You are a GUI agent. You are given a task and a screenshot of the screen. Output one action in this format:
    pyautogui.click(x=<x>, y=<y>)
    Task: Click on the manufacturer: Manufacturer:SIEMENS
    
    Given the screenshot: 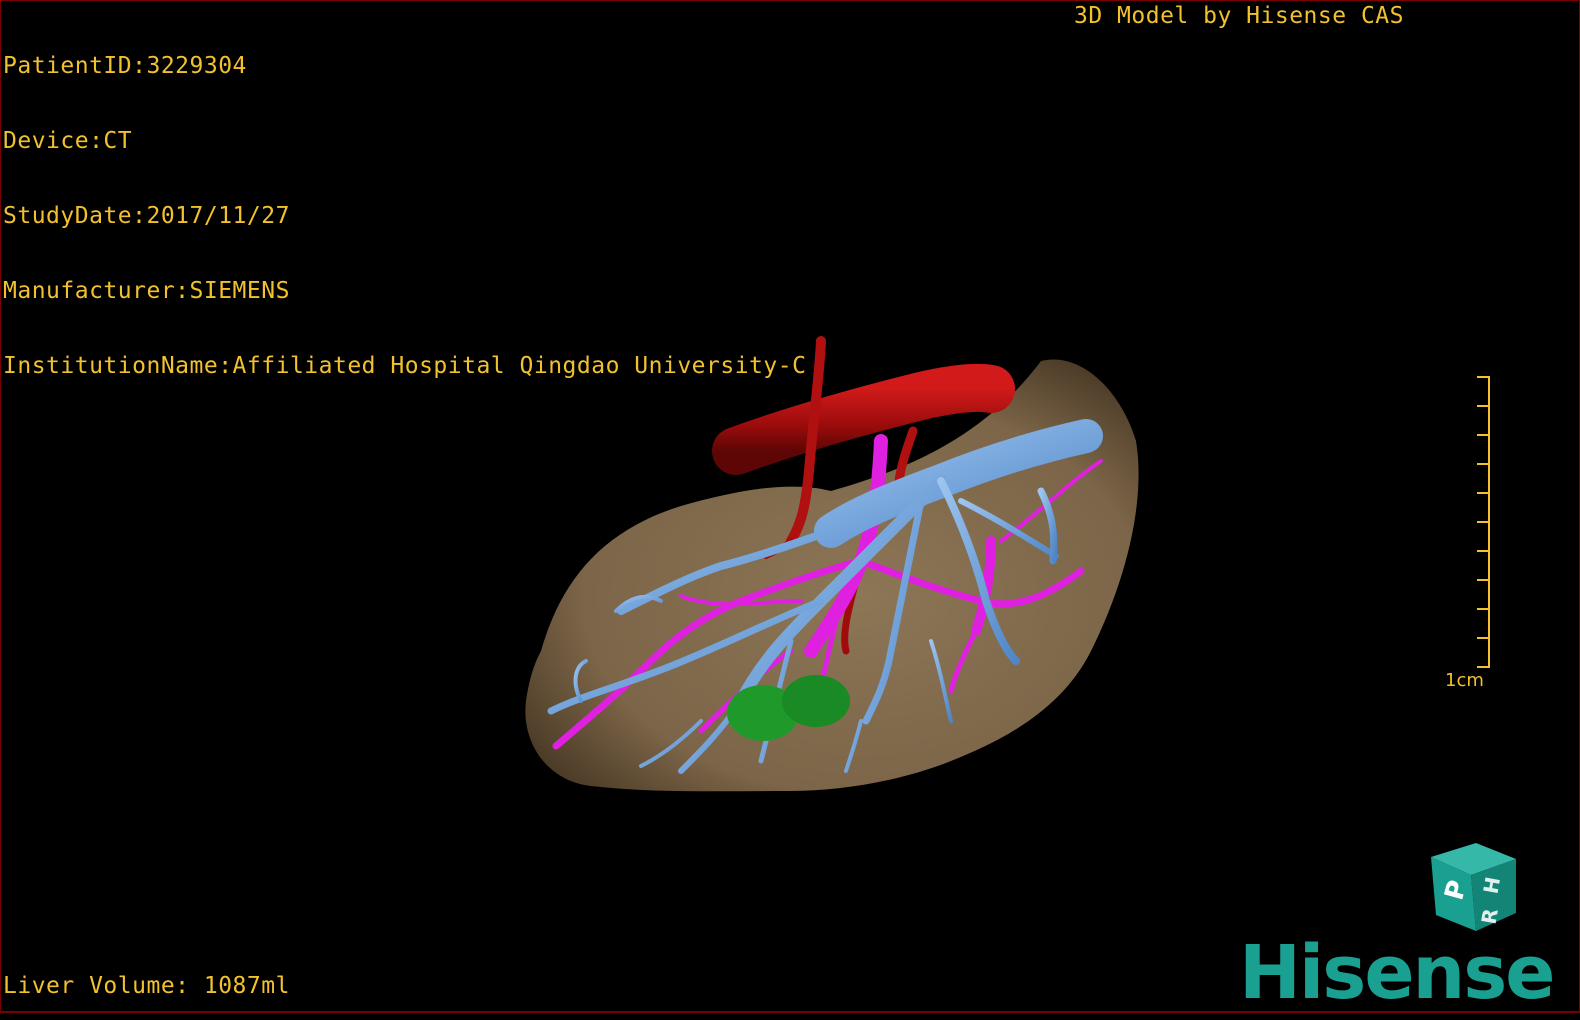 What is the action you would take?
    pyautogui.click(x=146, y=291)
    